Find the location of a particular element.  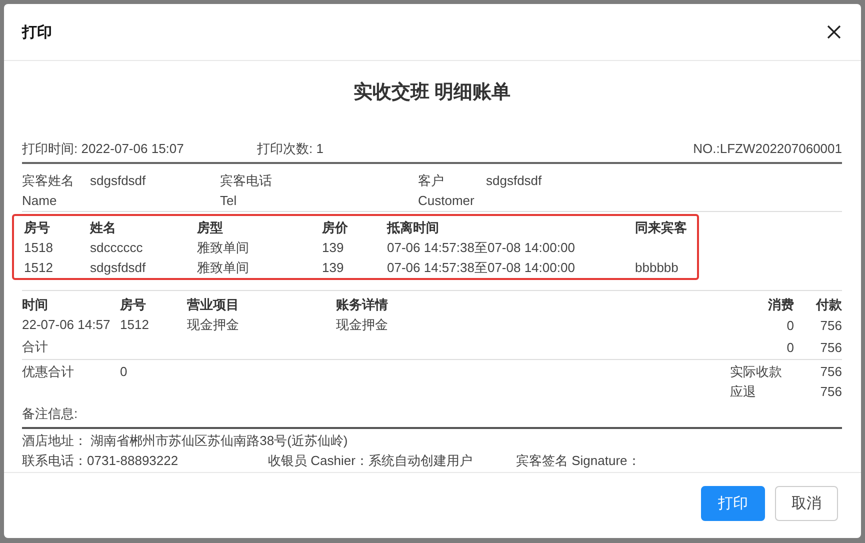

table-cell-text: 22-07-06 14:57 is located at coordinates (67, 325).